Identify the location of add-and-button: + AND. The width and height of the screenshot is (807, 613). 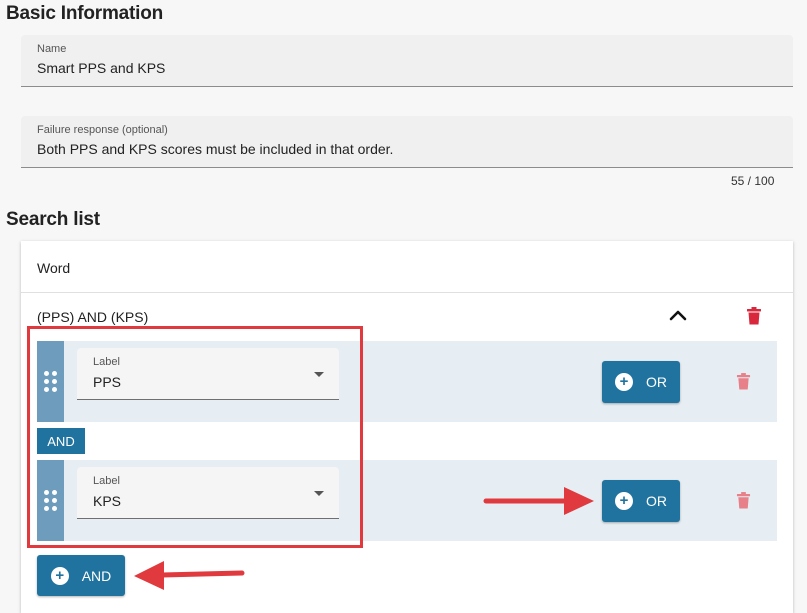
(81, 575).